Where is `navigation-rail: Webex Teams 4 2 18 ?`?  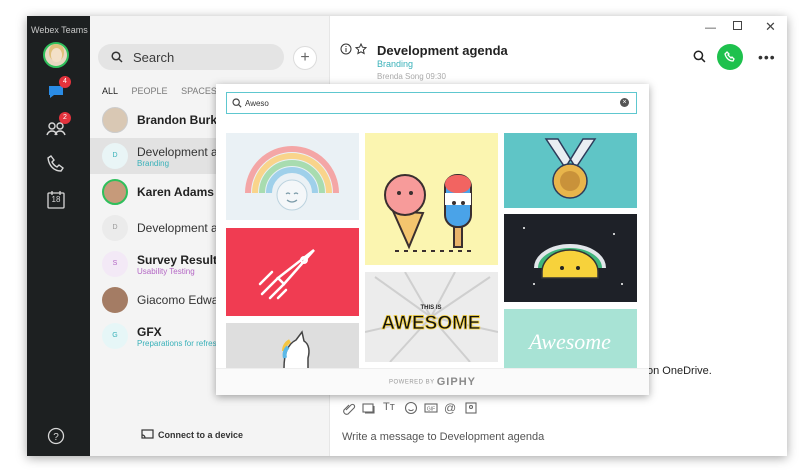 navigation-rail: Webex Teams 4 2 18 ? is located at coordinates (58, 236).